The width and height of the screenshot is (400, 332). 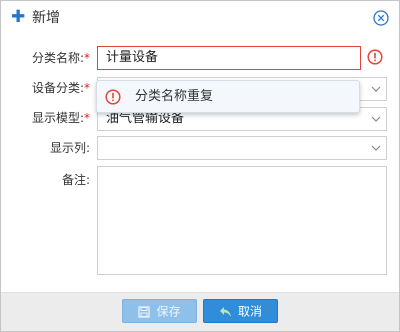 What do you see at coordinates (18, 17) in the screenshot?
I see `plus-icon: ✚` at bounding box center [18, 17].